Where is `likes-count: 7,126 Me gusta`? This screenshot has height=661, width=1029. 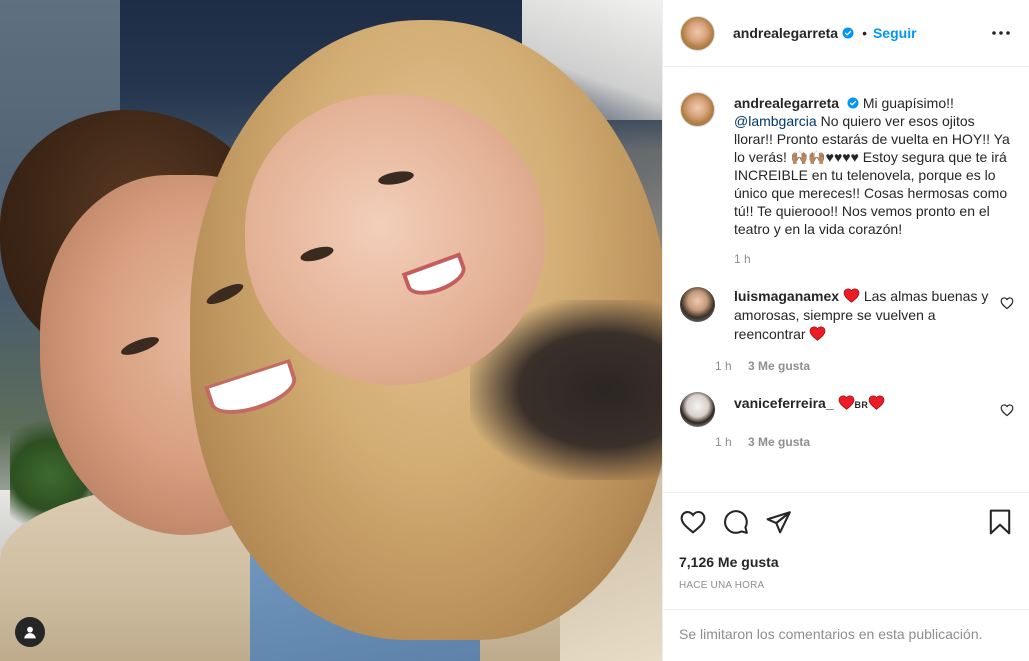
likes-count: 7,126 Me gusta is located at coordinates (846, 562).